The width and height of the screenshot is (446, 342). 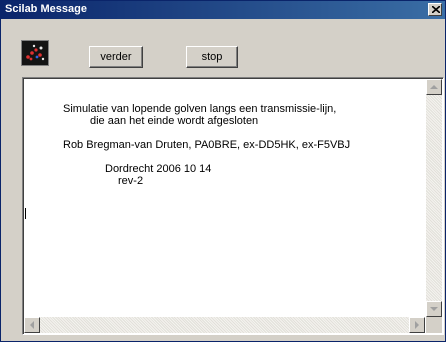 I want to click on scrollbar-corner, so click(x=434, y=325).